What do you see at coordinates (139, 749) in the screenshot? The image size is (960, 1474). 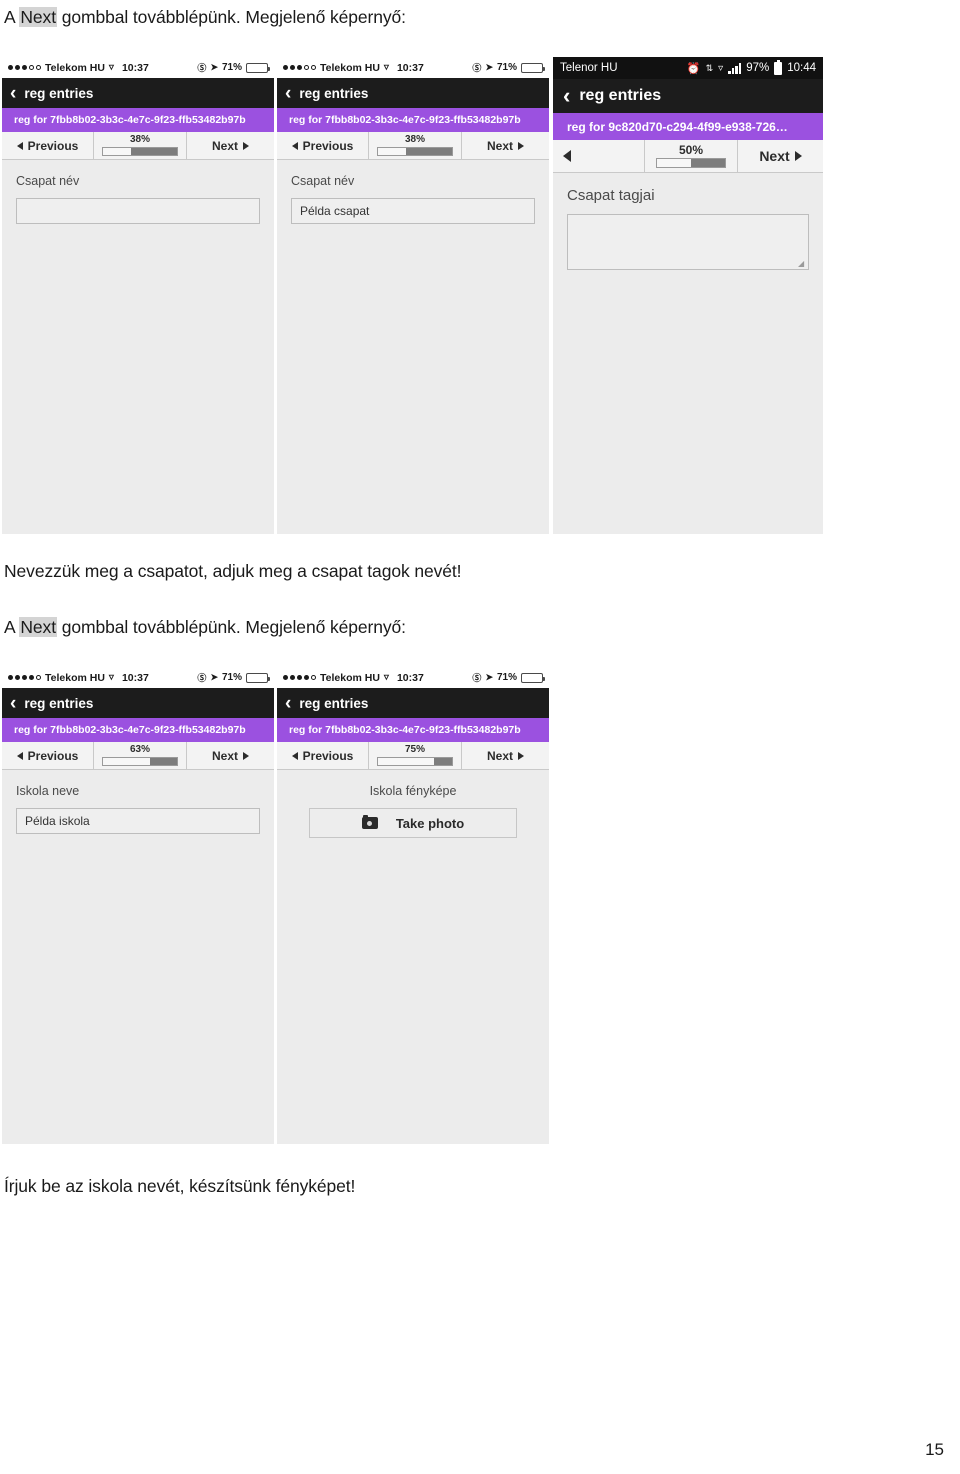 I see `progress-percent-label: 63%` at bounding box center [139, 749].